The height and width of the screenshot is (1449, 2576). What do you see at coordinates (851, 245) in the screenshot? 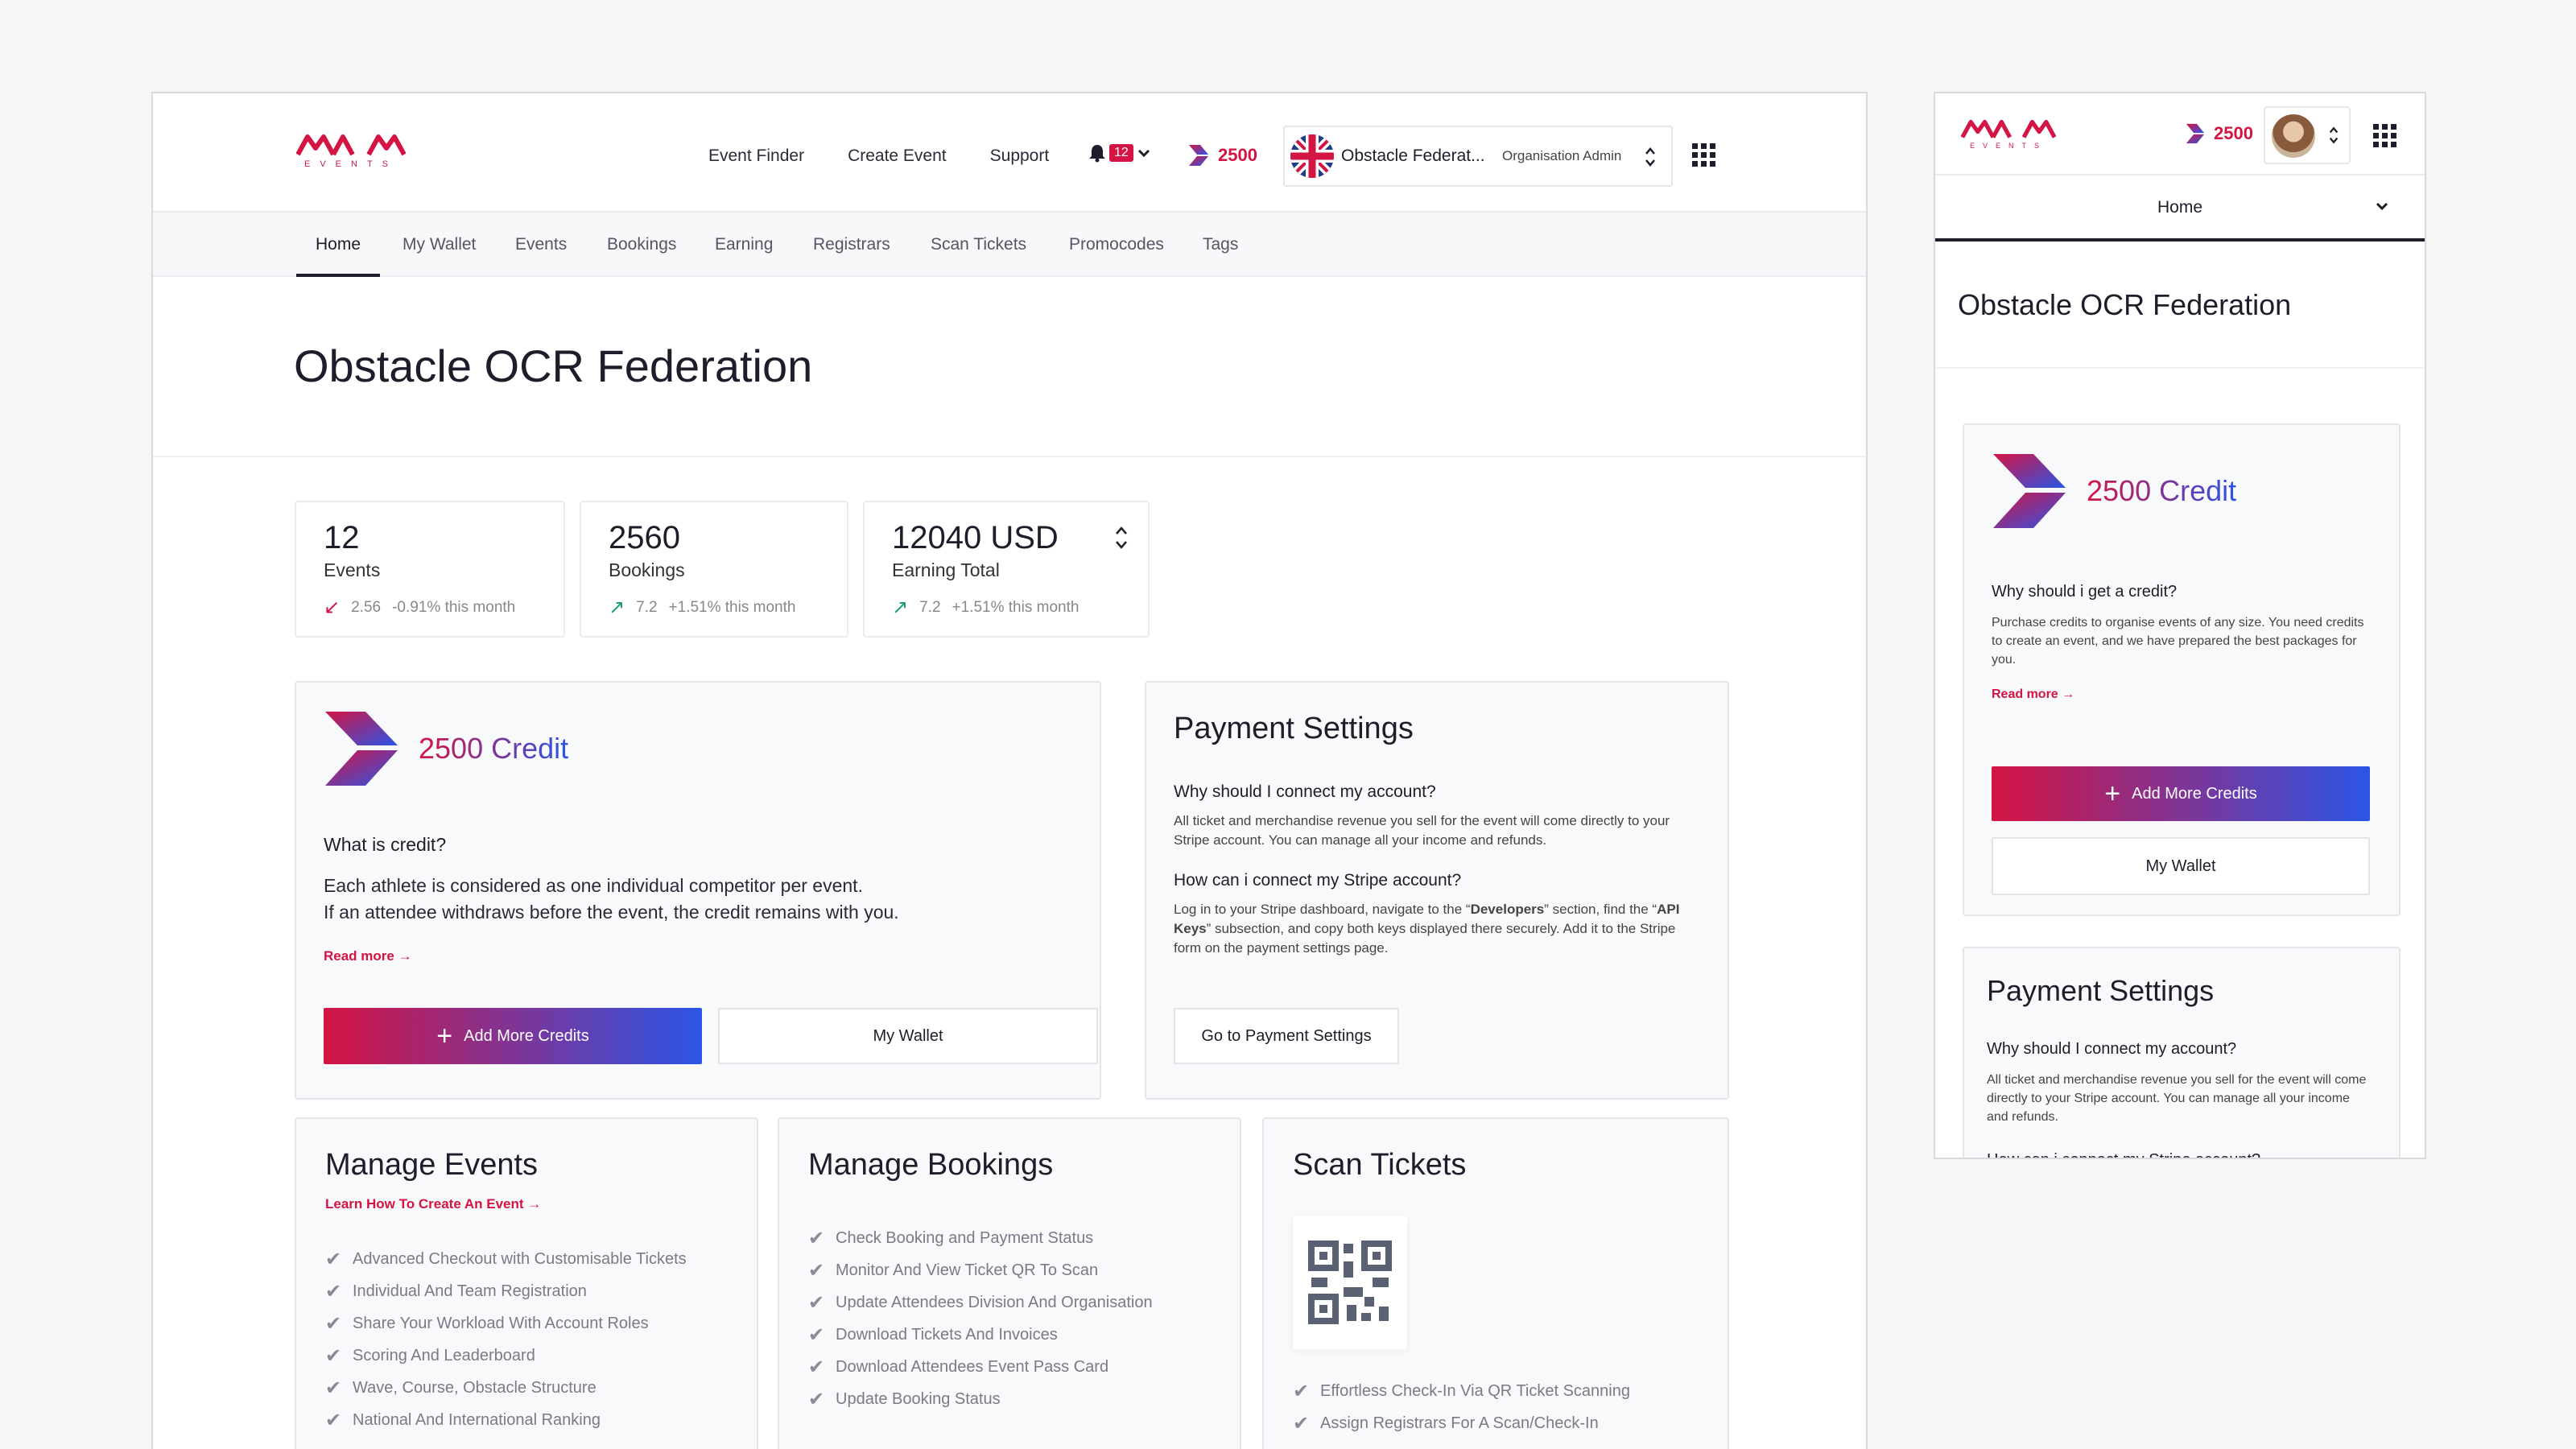
I see `tab-registrars: Registrars` at bounding box center [851, 245].